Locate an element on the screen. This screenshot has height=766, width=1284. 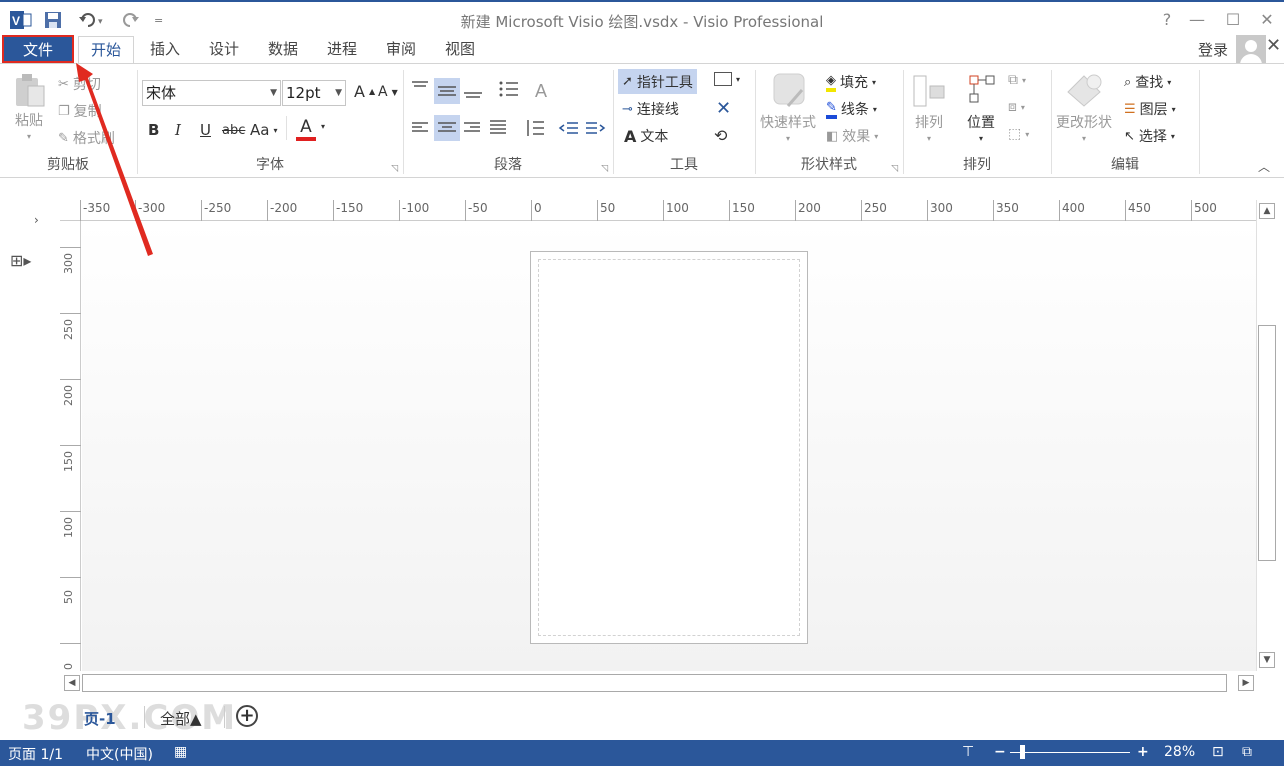
change-shape-button: 更改形状 ▾ is located at coordinates (1084, 107).